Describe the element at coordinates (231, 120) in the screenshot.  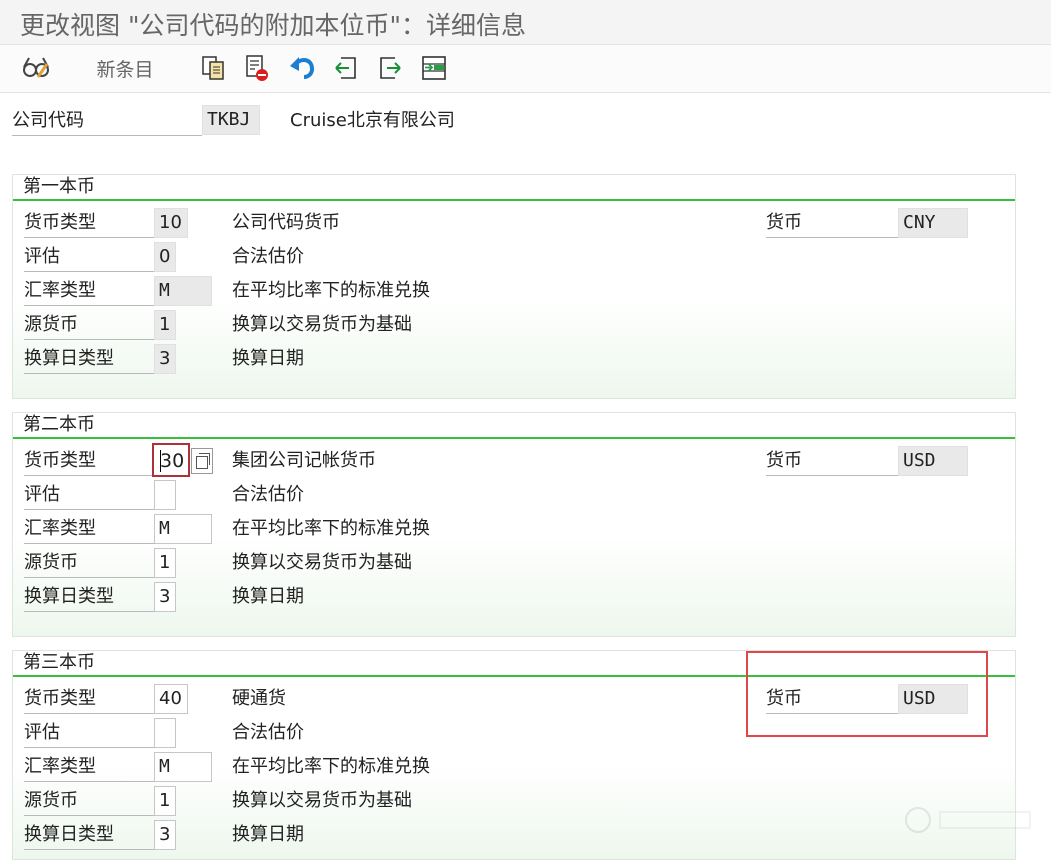
I see `company-code-field: TKBJ` at that location.